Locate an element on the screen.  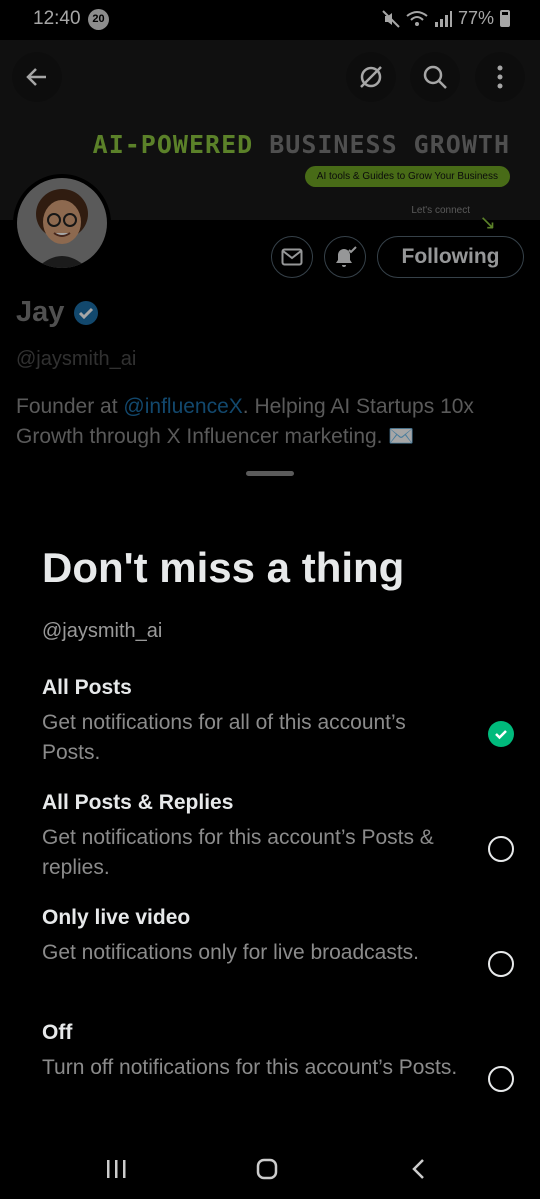
radio-selected is located at coordinates (501, 734).